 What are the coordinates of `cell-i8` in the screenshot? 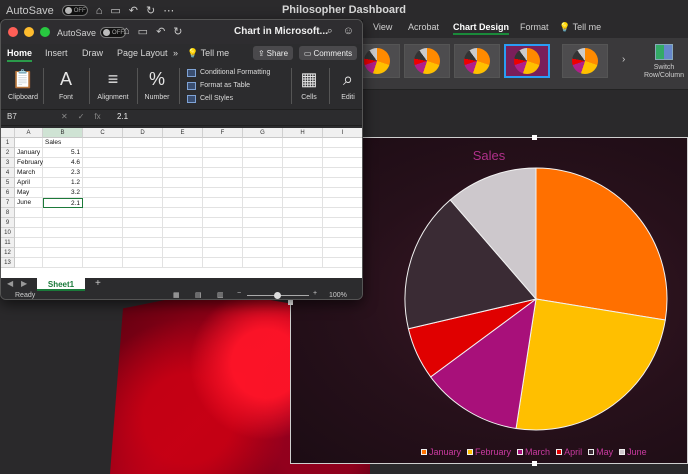 It's located at (342, 213).